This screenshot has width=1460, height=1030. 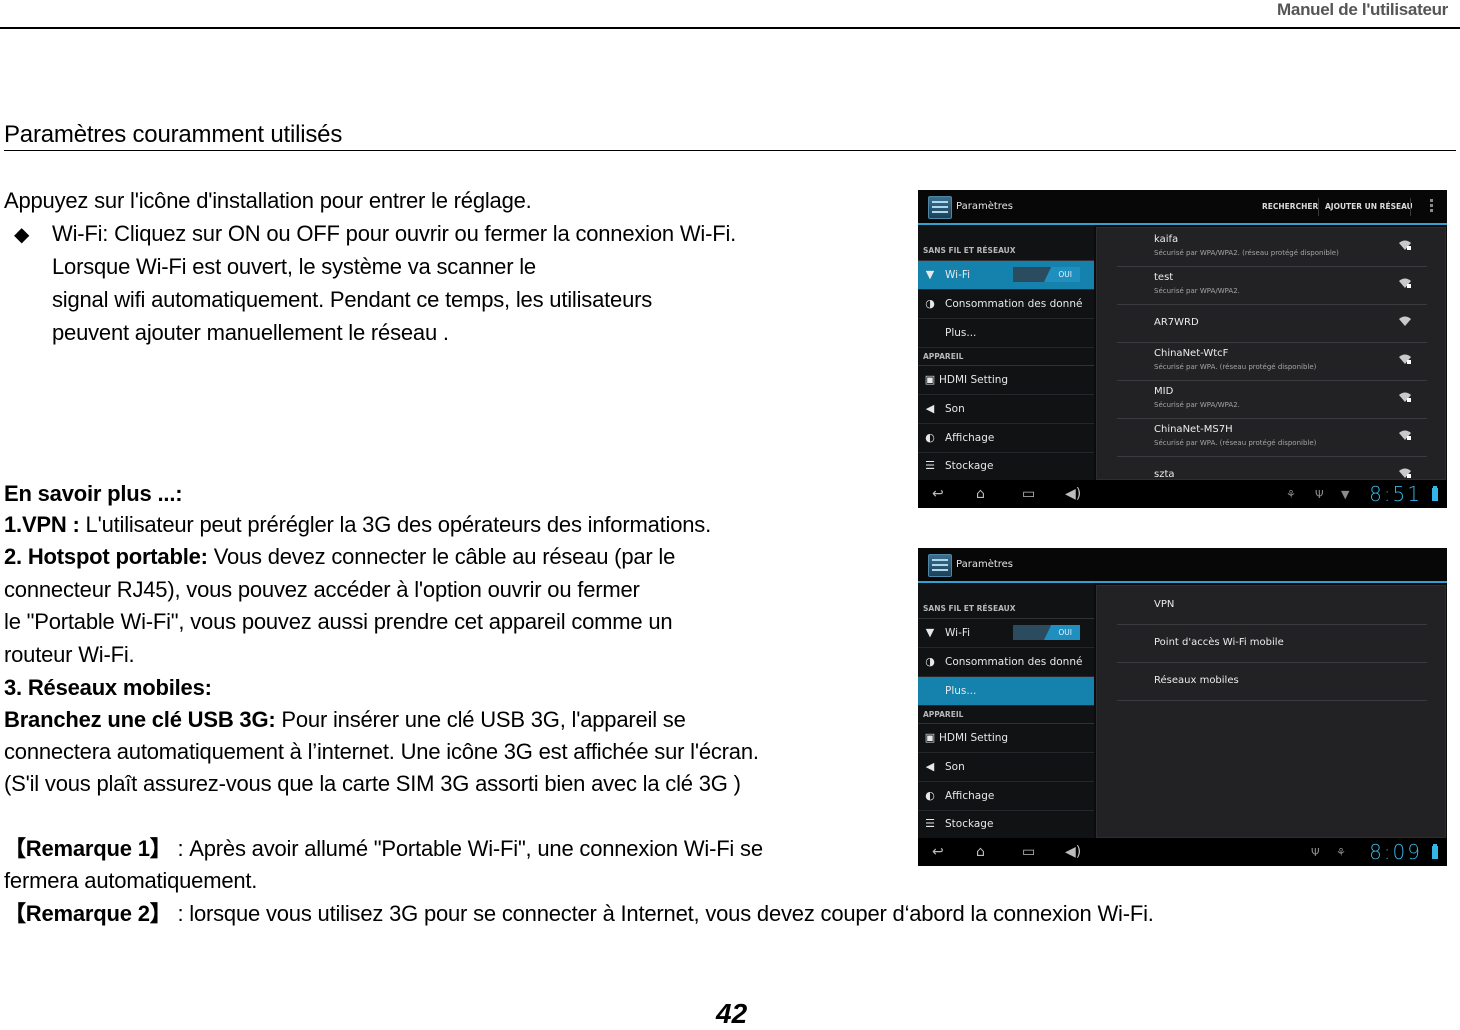 I want to click on wifi-signal-icon, so click(x=1405, y=321).